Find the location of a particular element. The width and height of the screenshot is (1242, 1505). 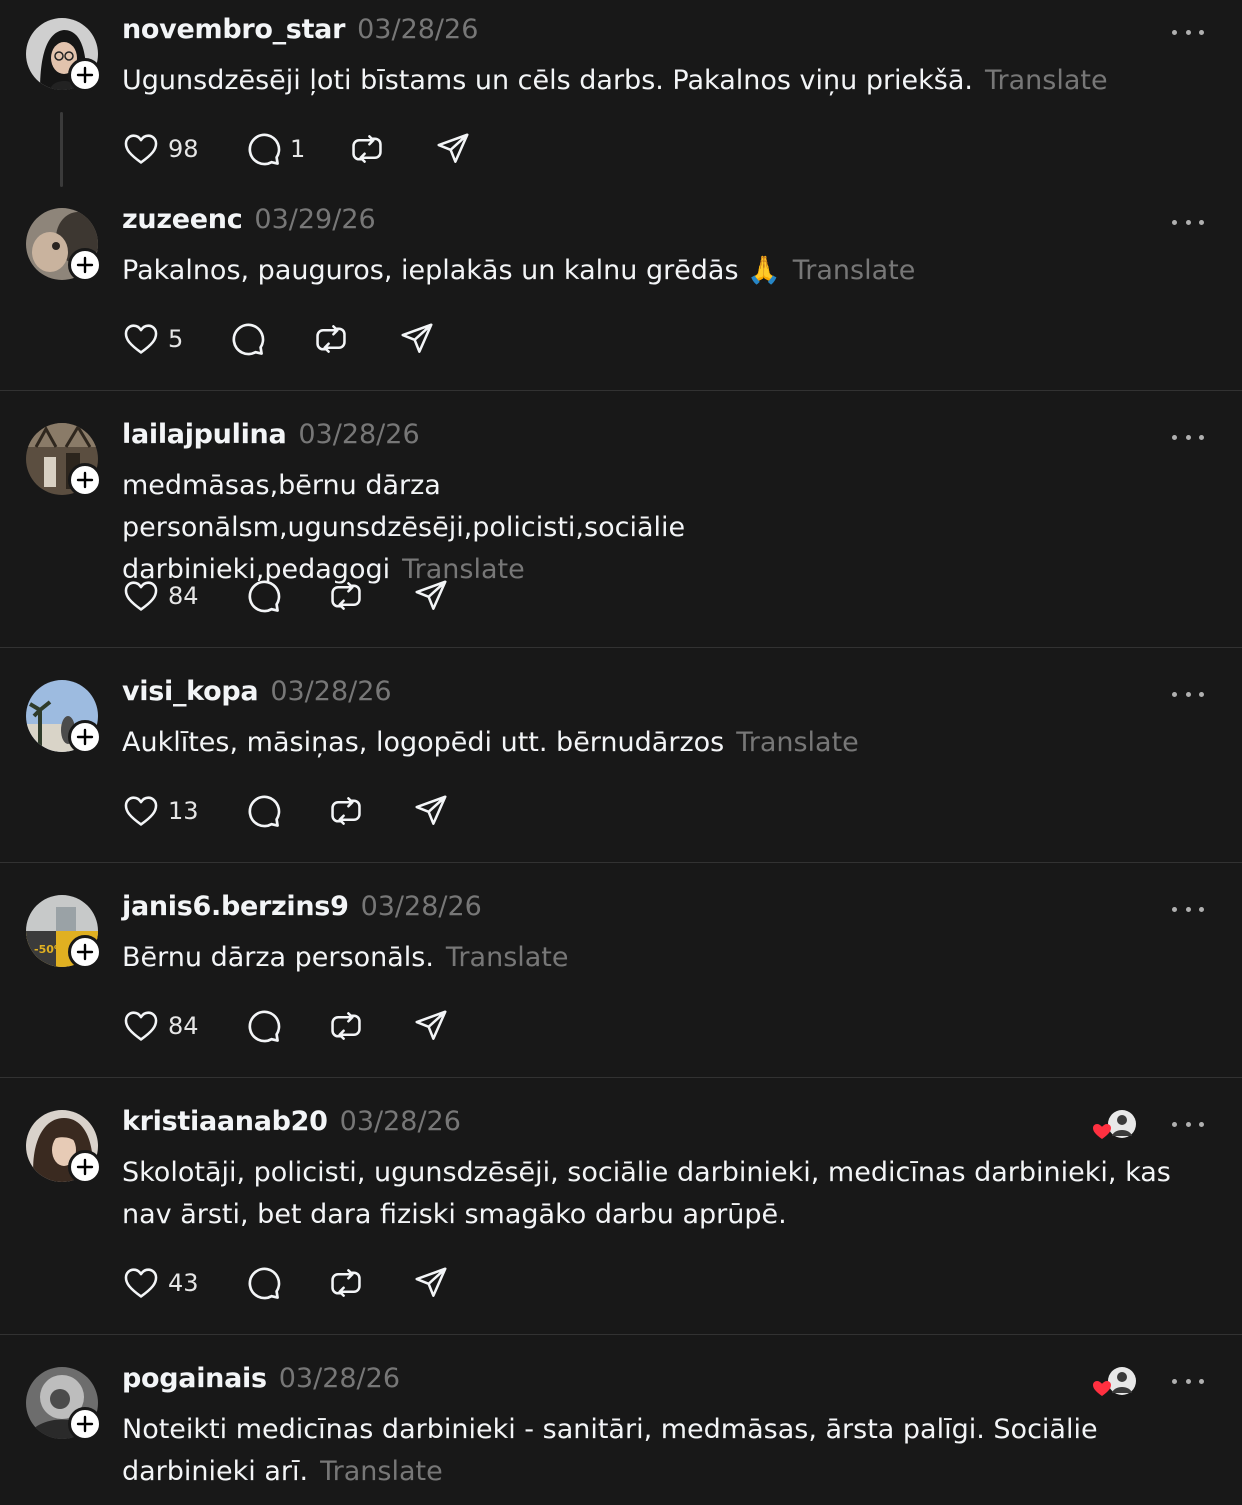

post-header: janis6.berzins9 03/28/26 is located at coordinates (302, 911).